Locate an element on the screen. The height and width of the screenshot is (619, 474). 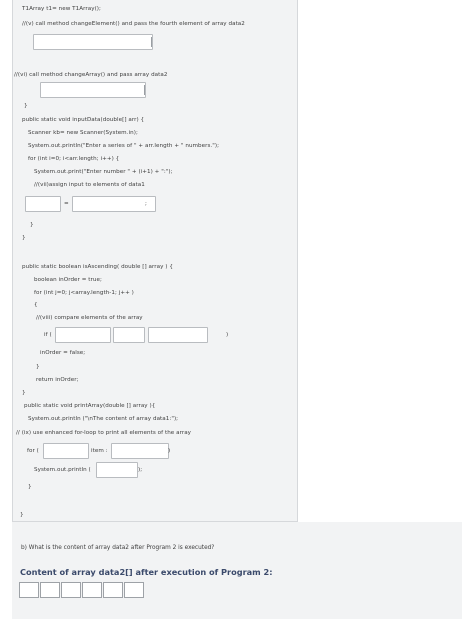
answer-field-vii-left is located at coordinates (43, 207).